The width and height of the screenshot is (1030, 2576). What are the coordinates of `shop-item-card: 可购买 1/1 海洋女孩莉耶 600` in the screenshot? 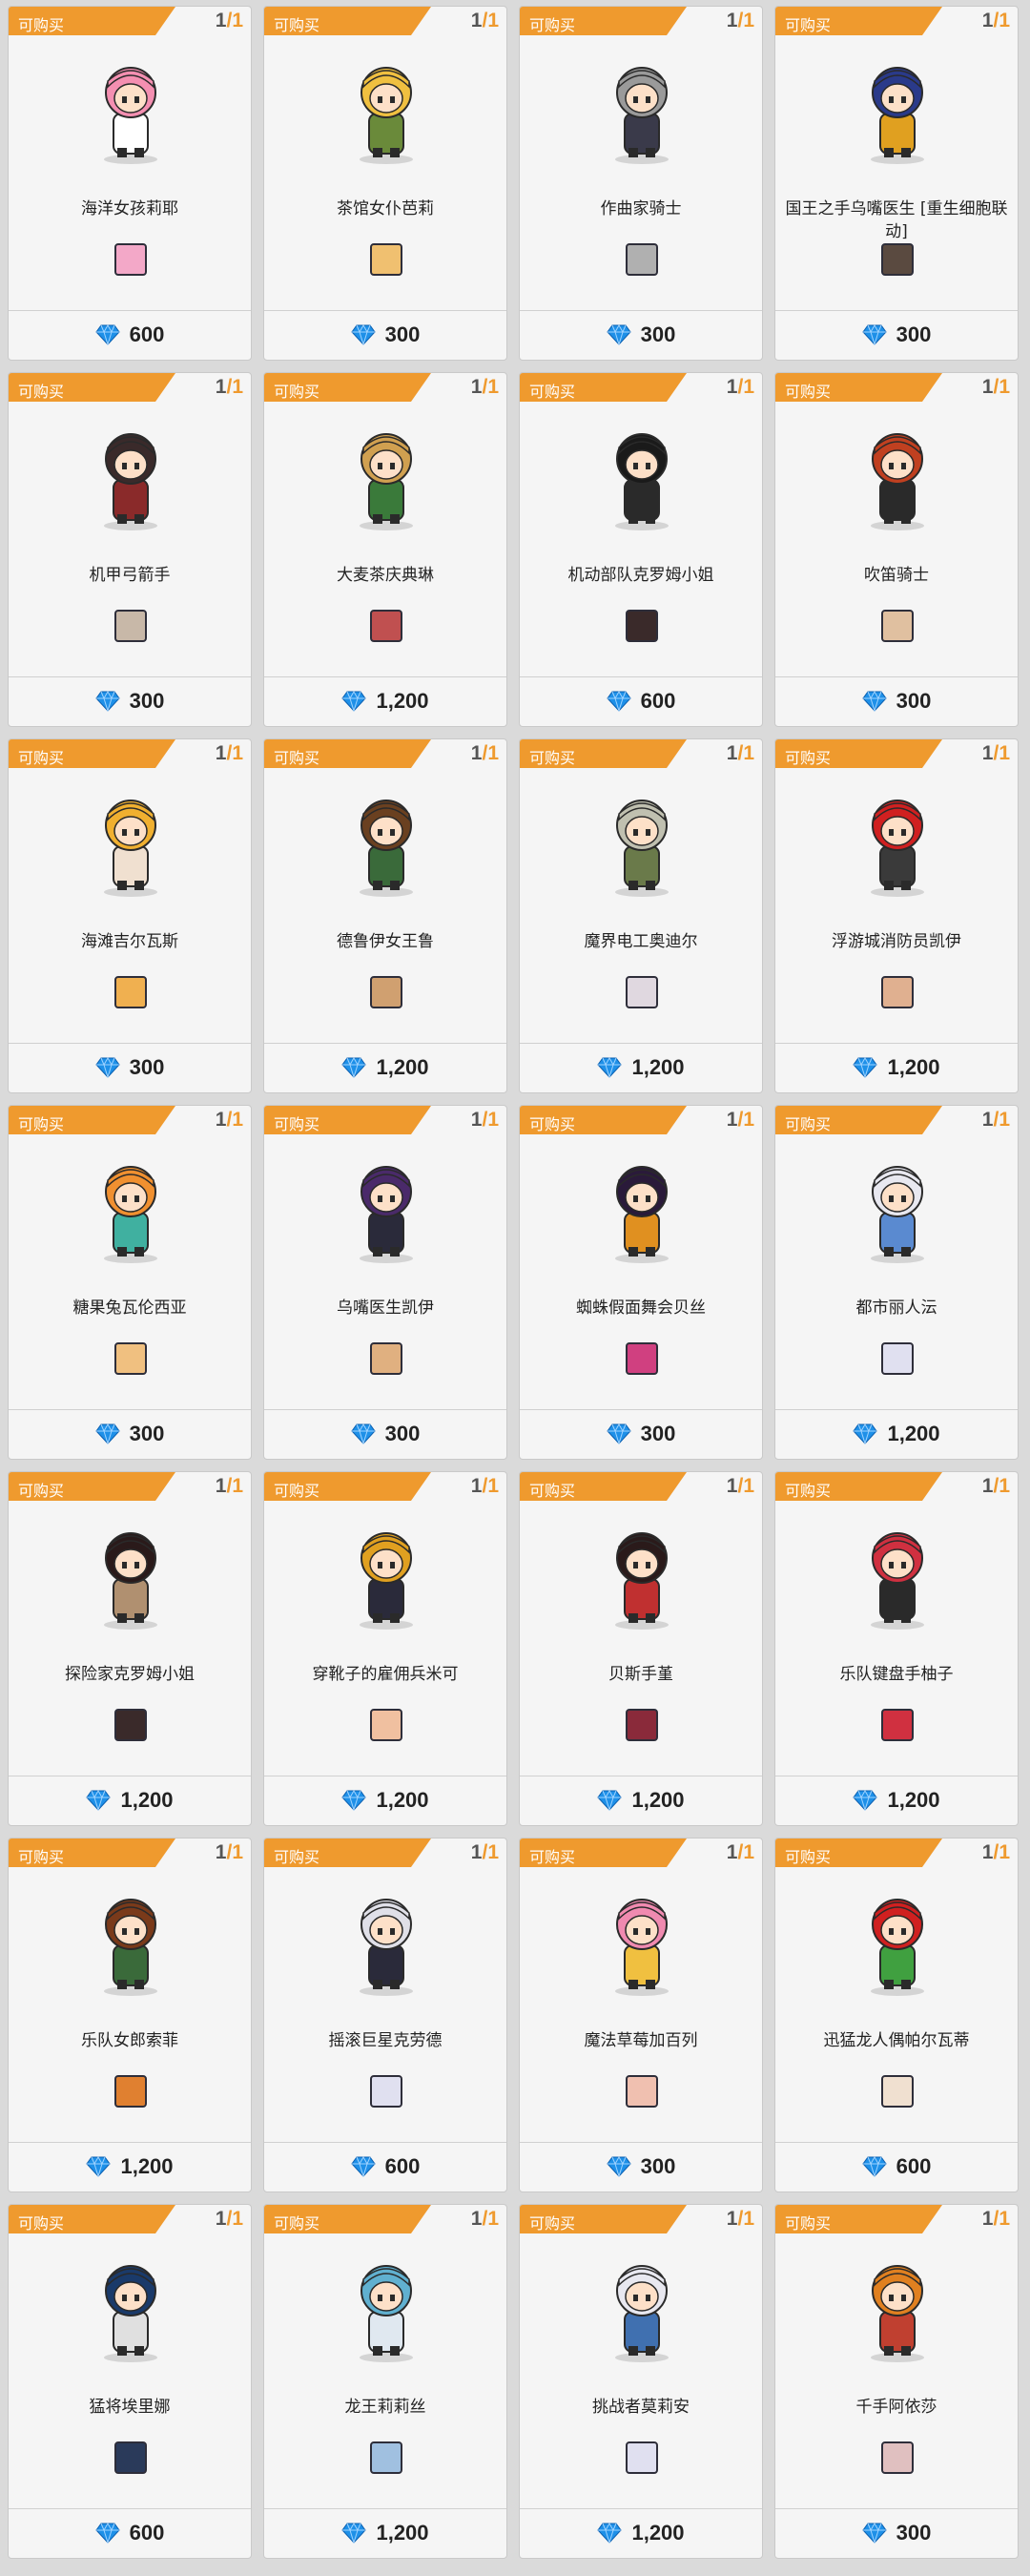 It's located at (130, 183).